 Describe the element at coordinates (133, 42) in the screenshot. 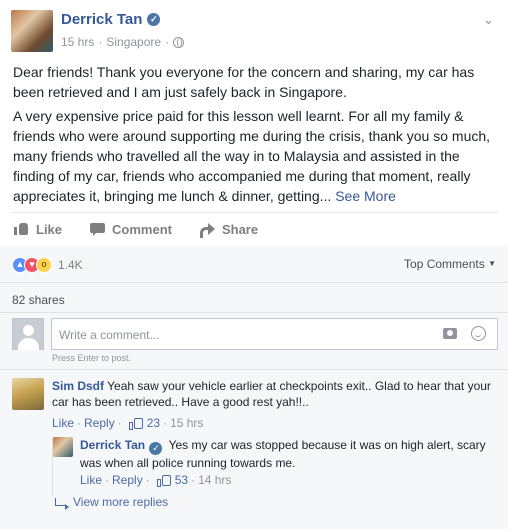

I see `post-location: Singapore` at that location.